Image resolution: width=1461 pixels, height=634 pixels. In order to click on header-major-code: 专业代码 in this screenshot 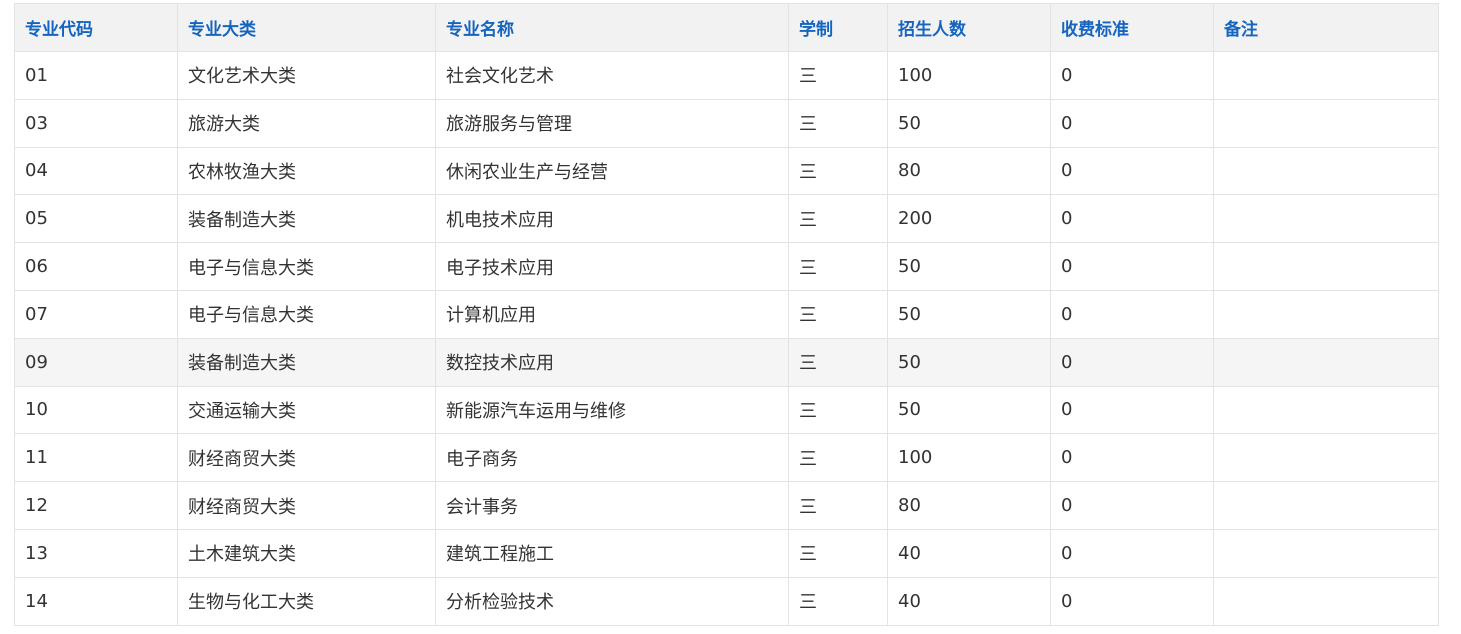, I will do `click(96, 27)`.